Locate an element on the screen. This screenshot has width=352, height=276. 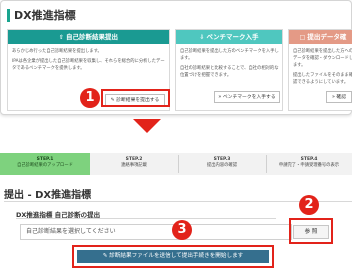
step-3: STEP.3 提出内容の確認 is located at coordinates (222, 162).